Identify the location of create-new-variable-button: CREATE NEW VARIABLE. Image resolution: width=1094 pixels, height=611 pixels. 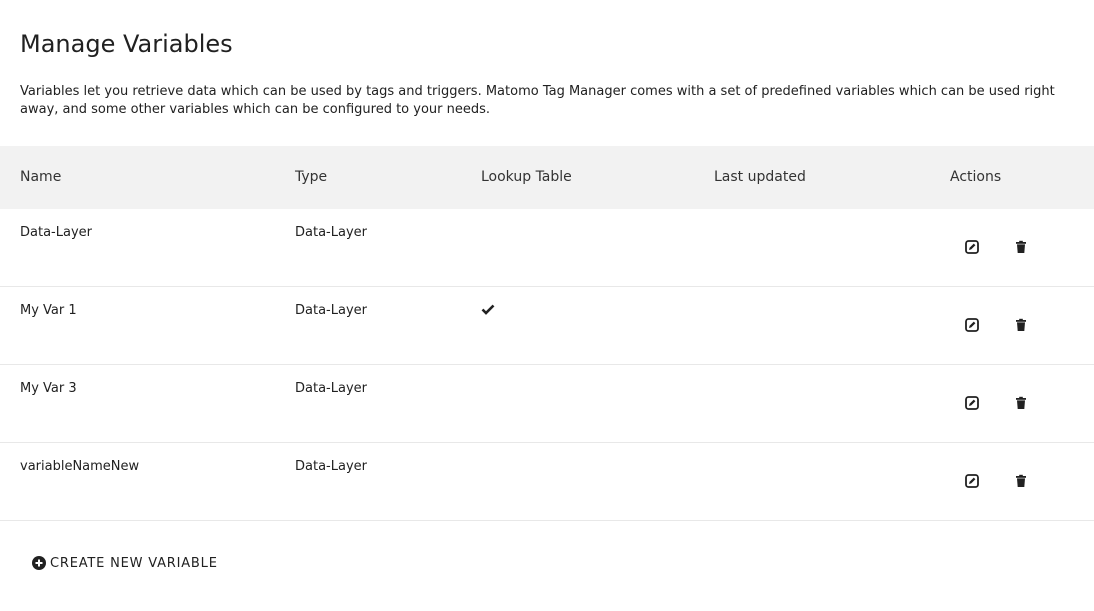
(125, 563).